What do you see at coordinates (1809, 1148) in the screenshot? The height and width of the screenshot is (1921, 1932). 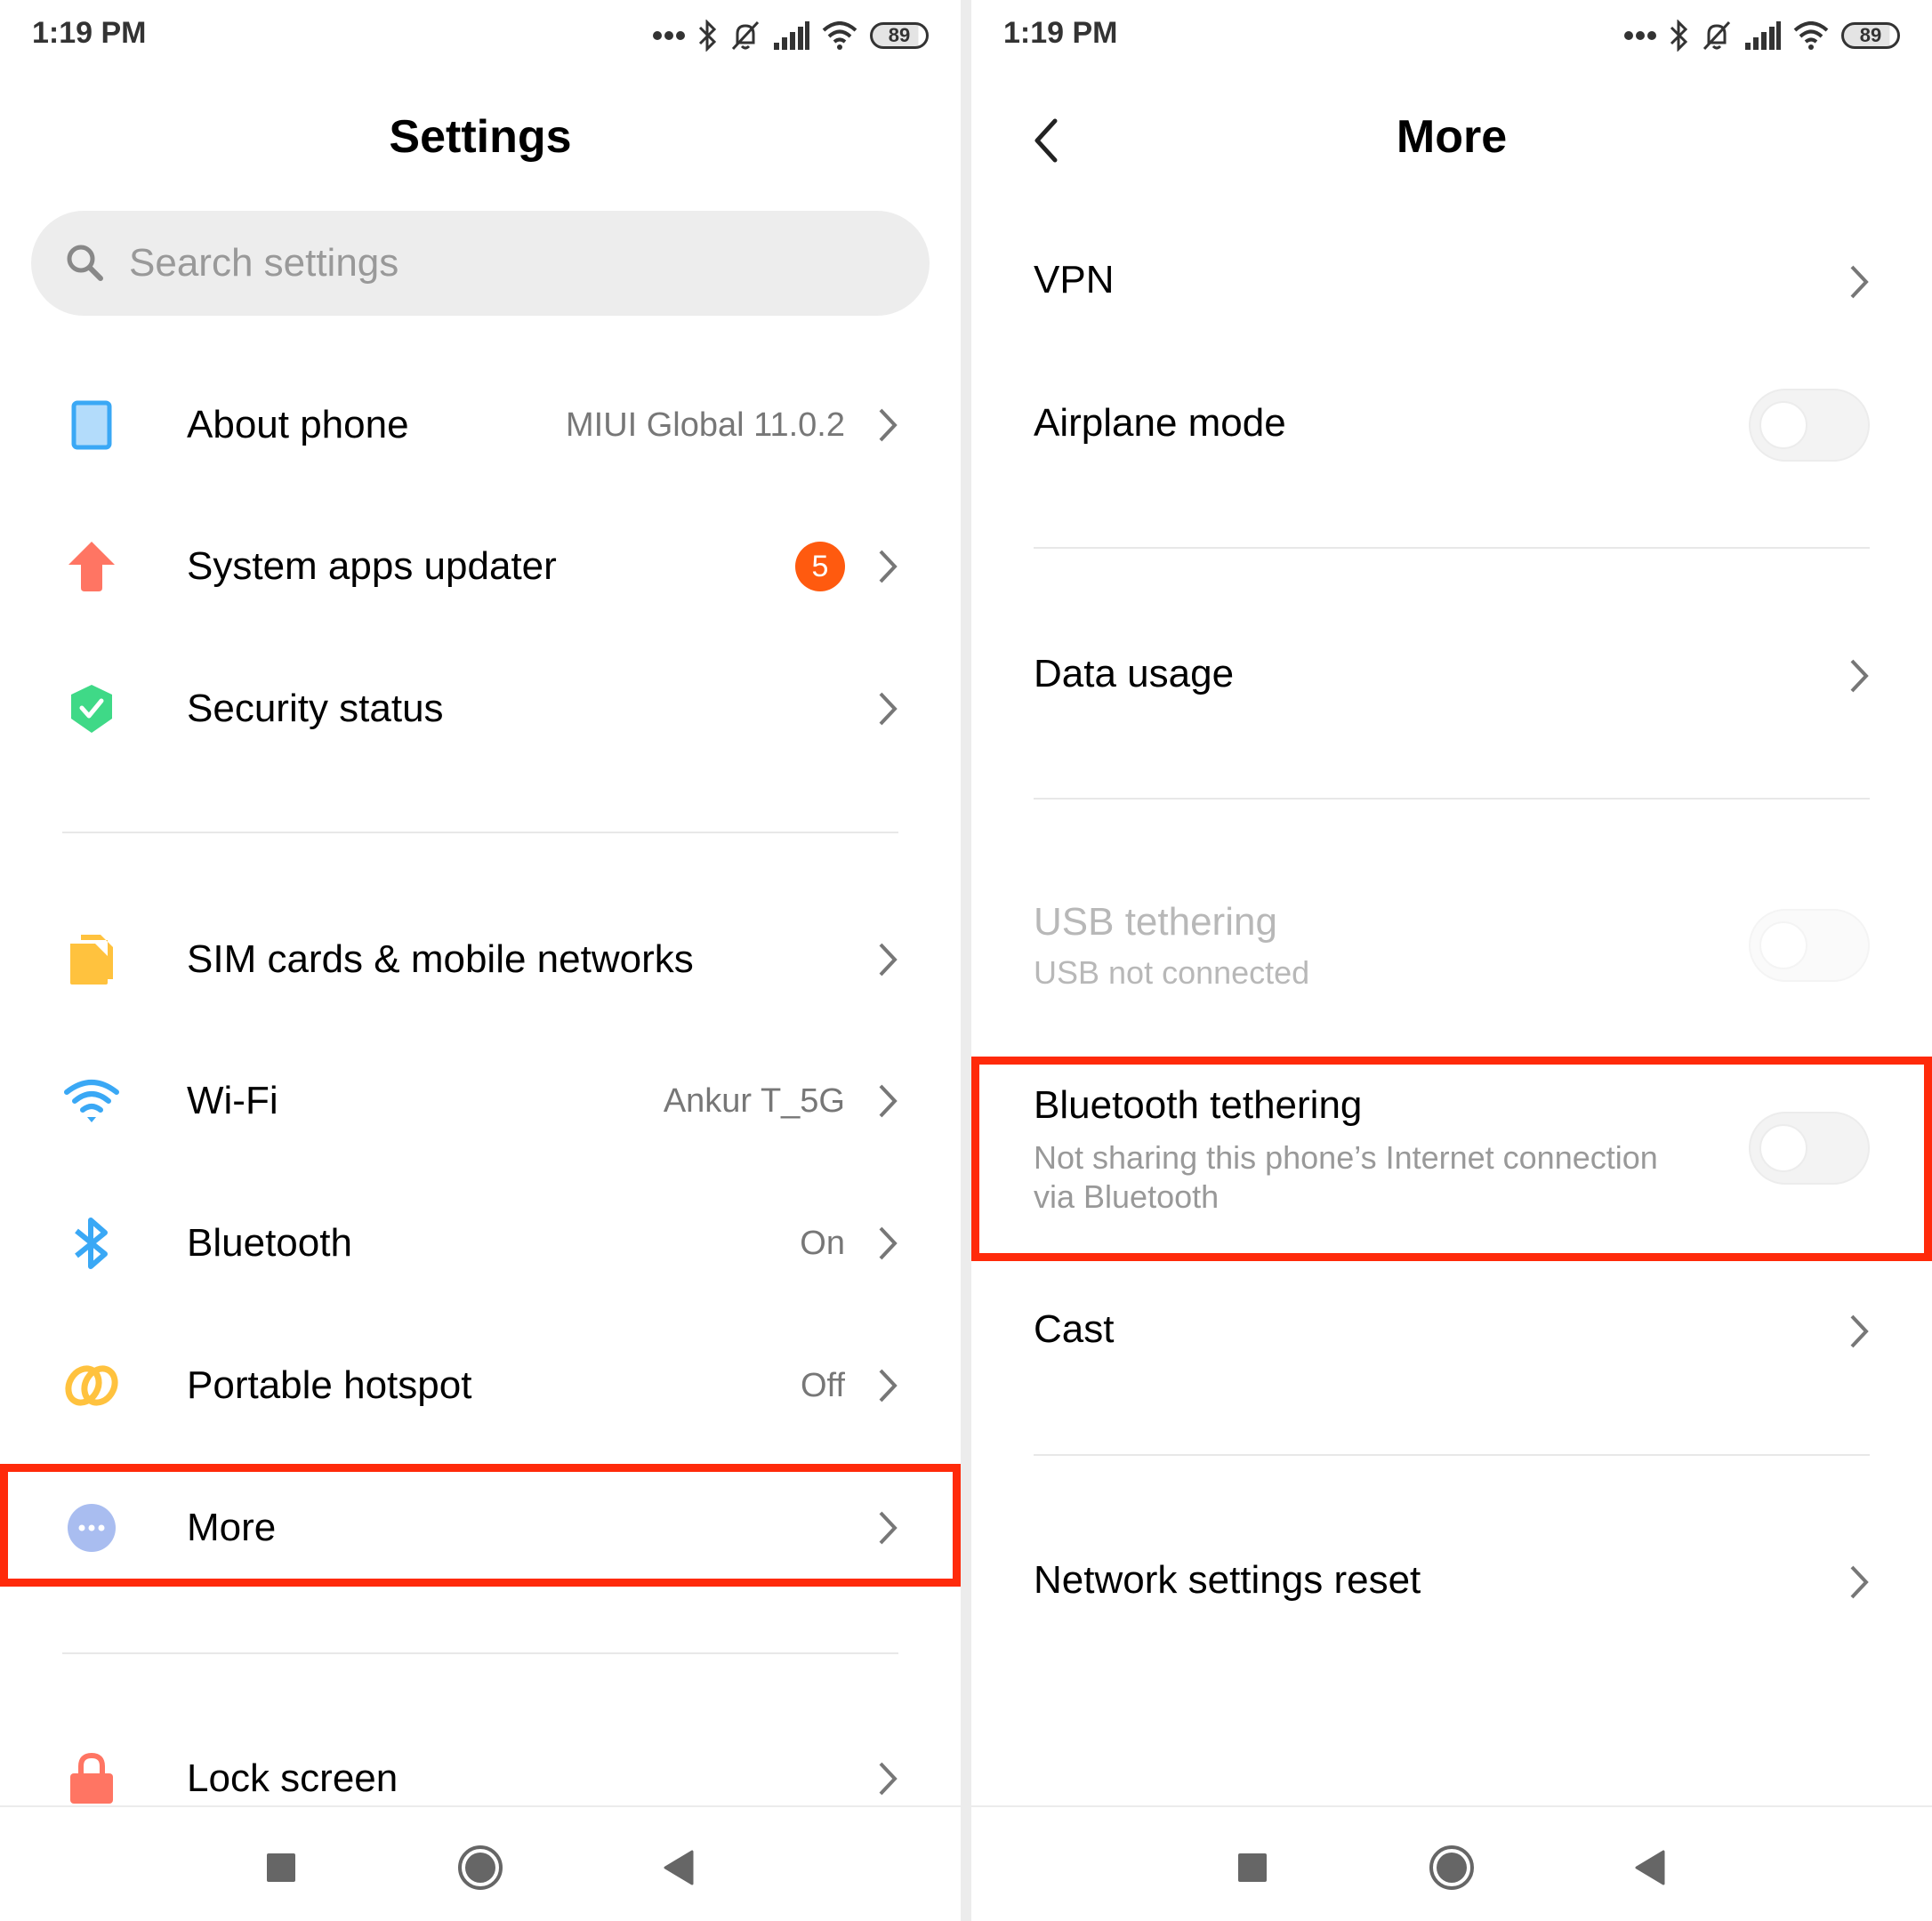 I see `bluetooth-tethering-toggle` at bounding box center [1809, 1148].